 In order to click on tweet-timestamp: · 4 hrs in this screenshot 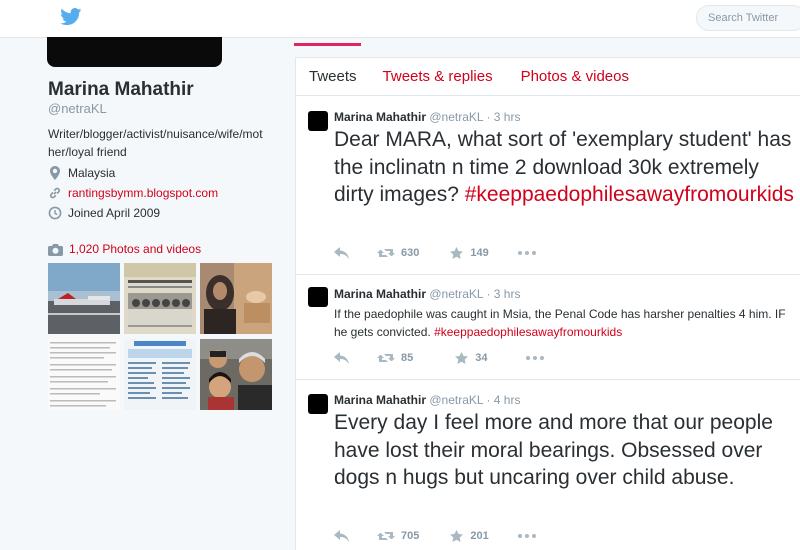, I will do `click(503, 400)`.